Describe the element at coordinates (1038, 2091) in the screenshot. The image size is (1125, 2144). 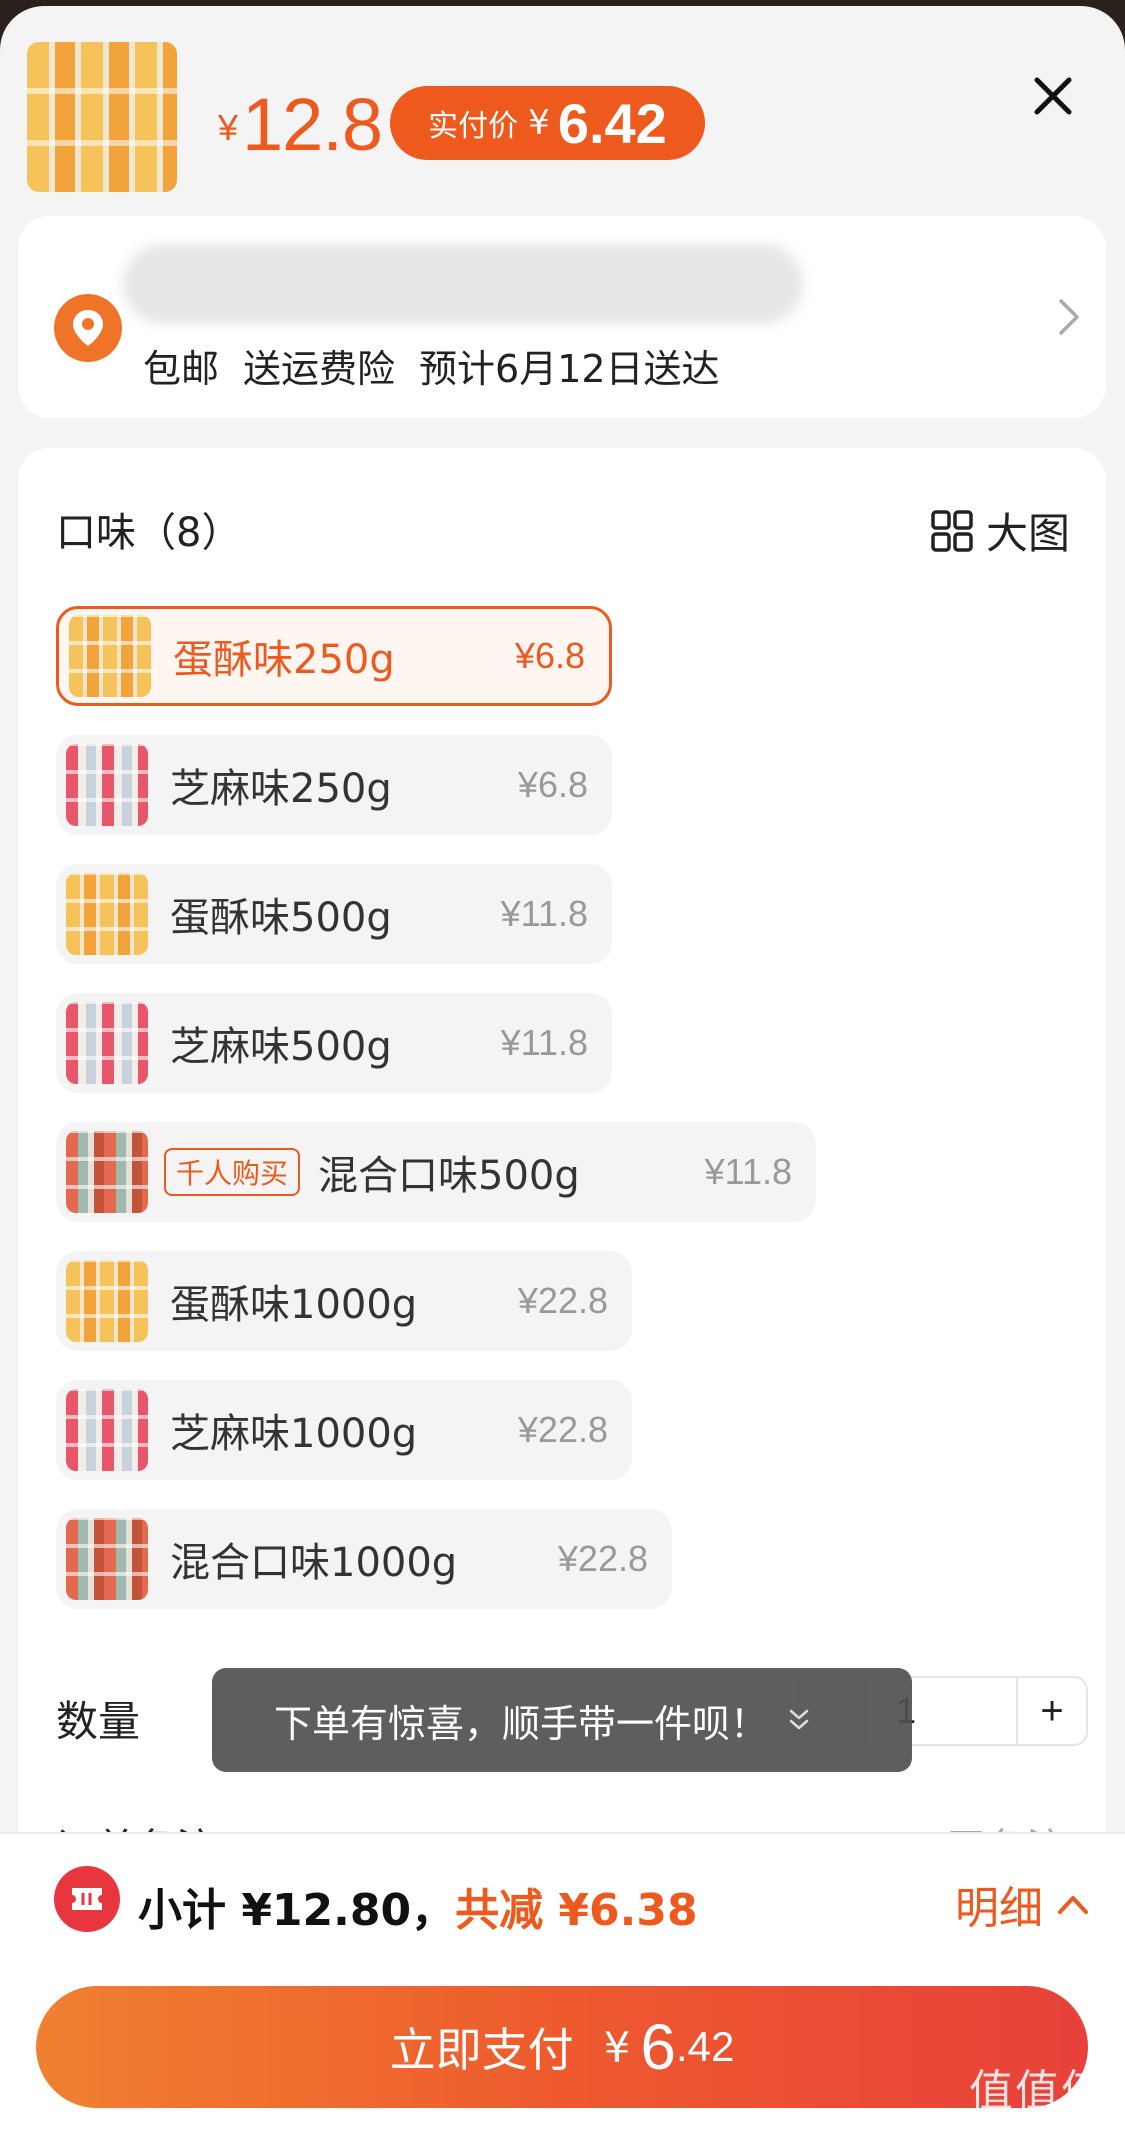
I see `watermark-logo: 值值值` at that location.